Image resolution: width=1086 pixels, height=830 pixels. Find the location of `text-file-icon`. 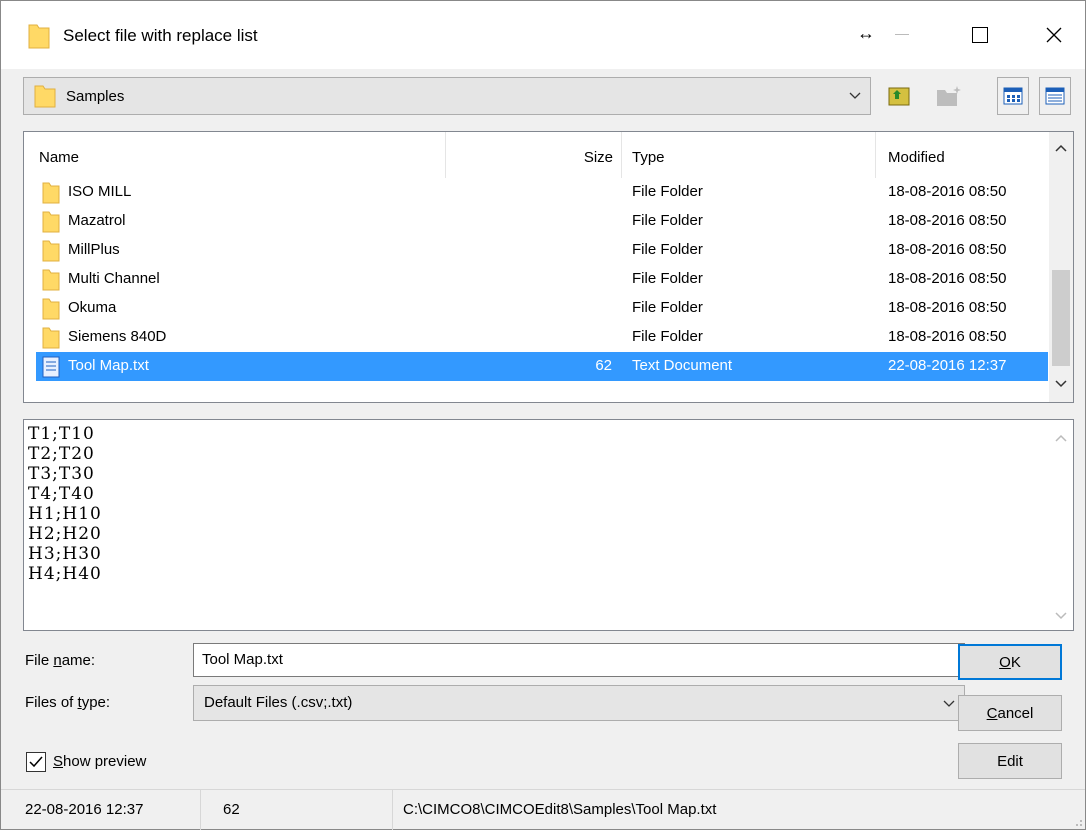

text-file-icon is located at coordinates (51, 367).